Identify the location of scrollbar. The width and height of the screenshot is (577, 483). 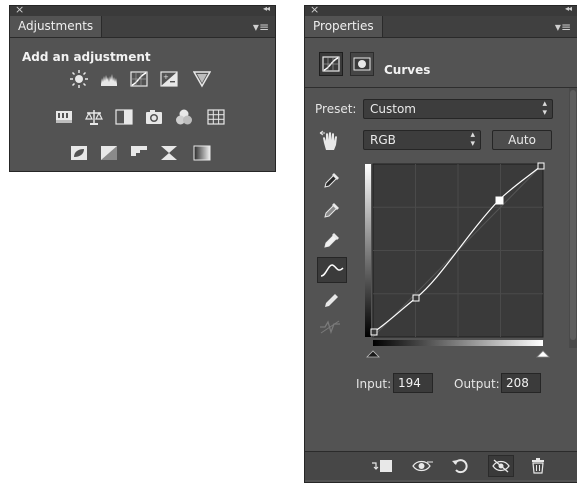
(573, 218).